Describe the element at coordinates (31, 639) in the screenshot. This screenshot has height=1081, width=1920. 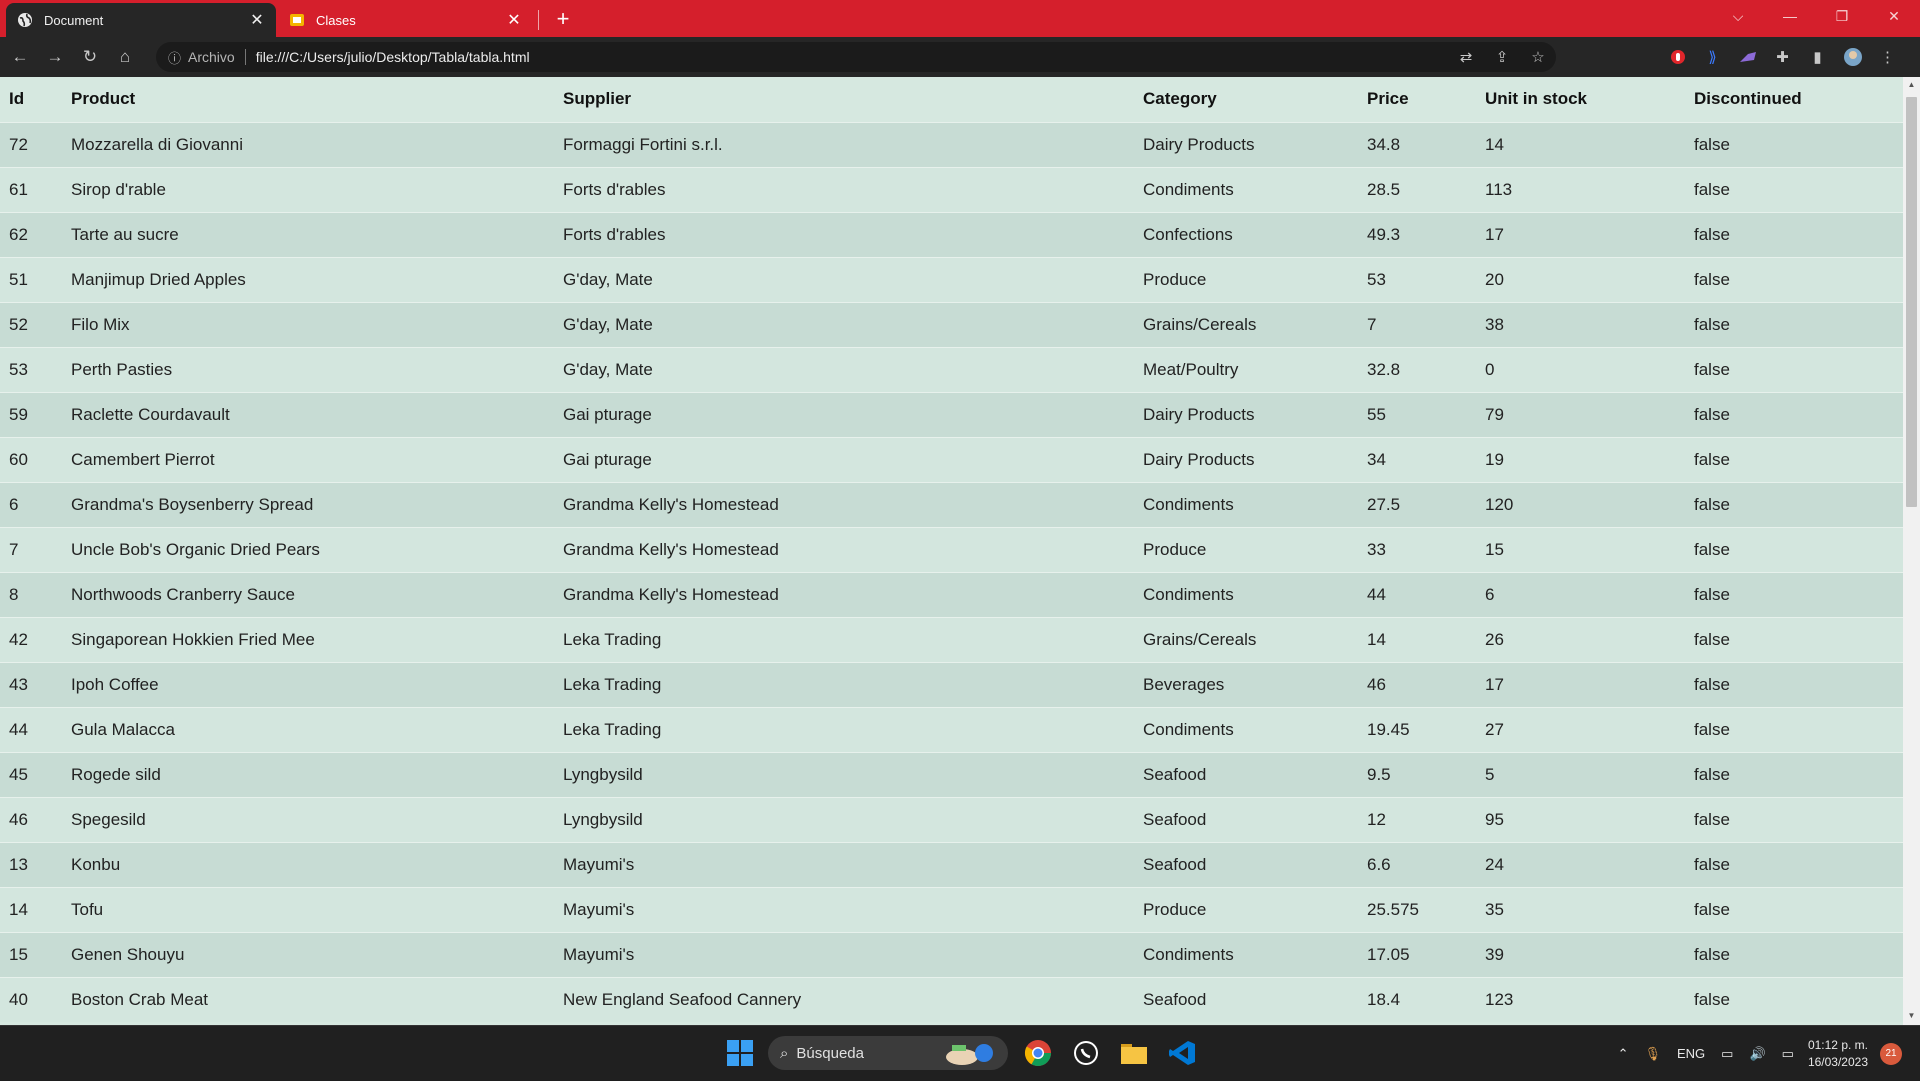
I see `cell-id: 42` at that location.